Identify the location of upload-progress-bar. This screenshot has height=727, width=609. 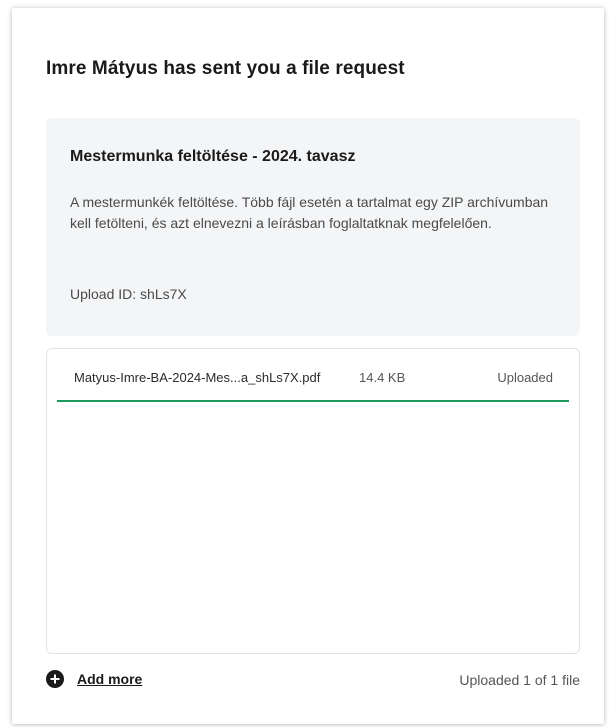
(313, 401).